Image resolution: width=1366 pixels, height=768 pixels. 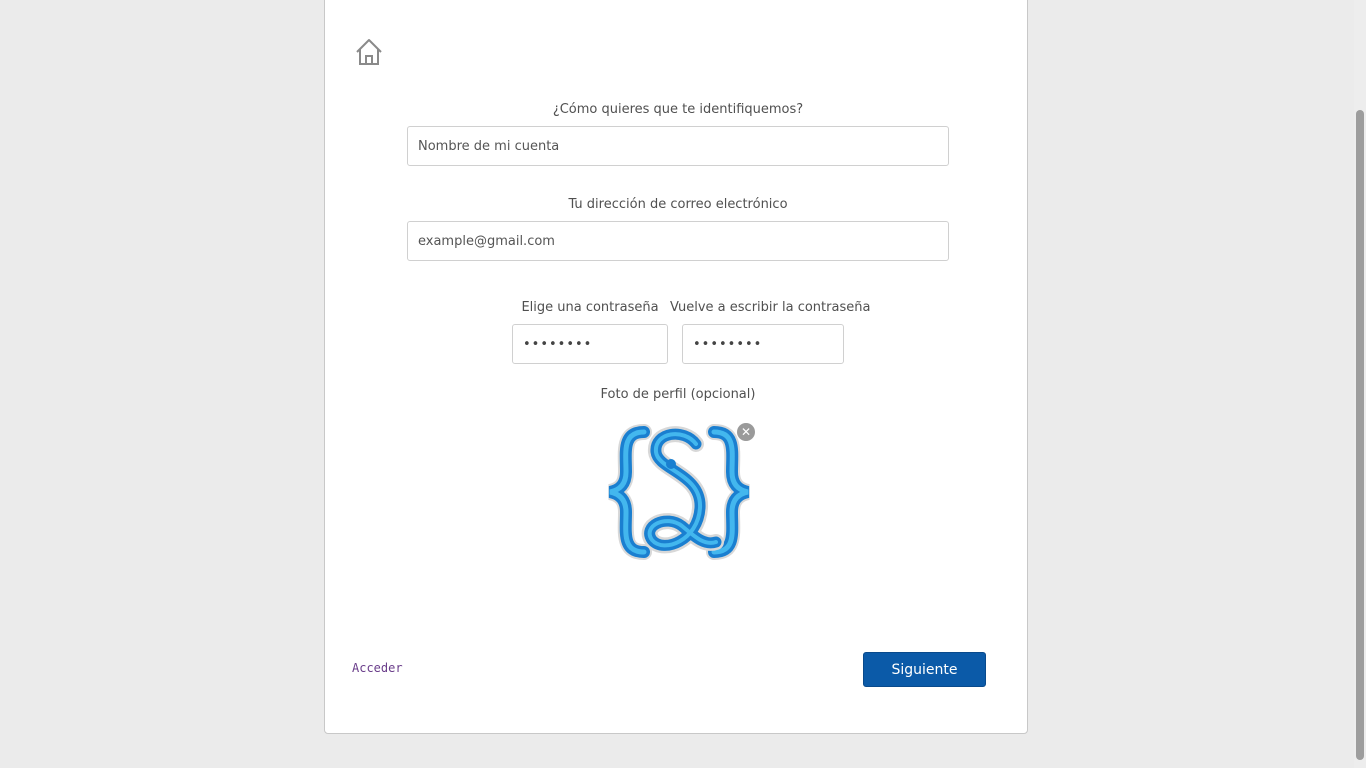 What do you see at coordinates (590, 344) in the screenshot?
I see `password-input: ••••••••` at bounding box center [590, 344].